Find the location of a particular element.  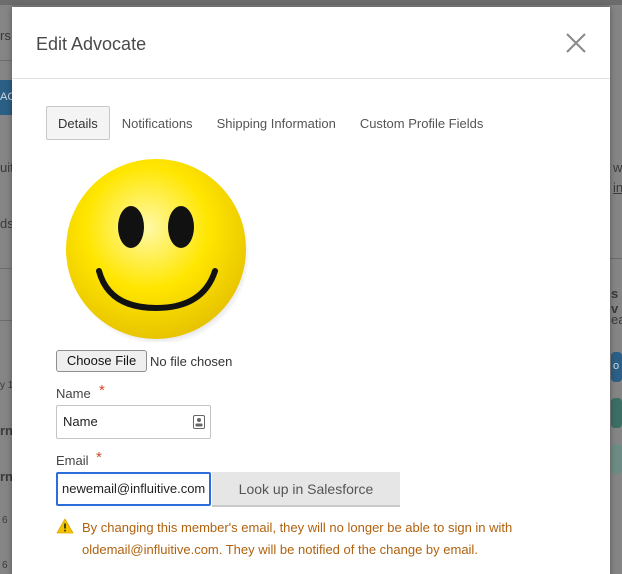

email-input-value: newemail@influitive.com is located at coordinates (134, 488).